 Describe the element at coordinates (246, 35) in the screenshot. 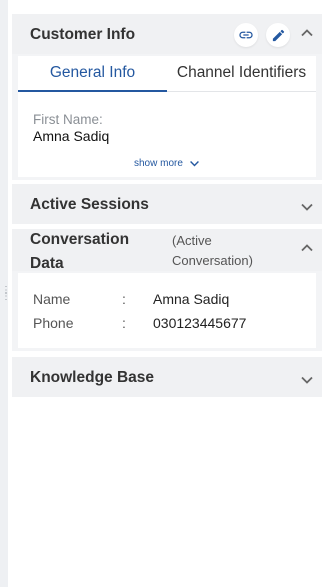

I see `link-icon` at that location.